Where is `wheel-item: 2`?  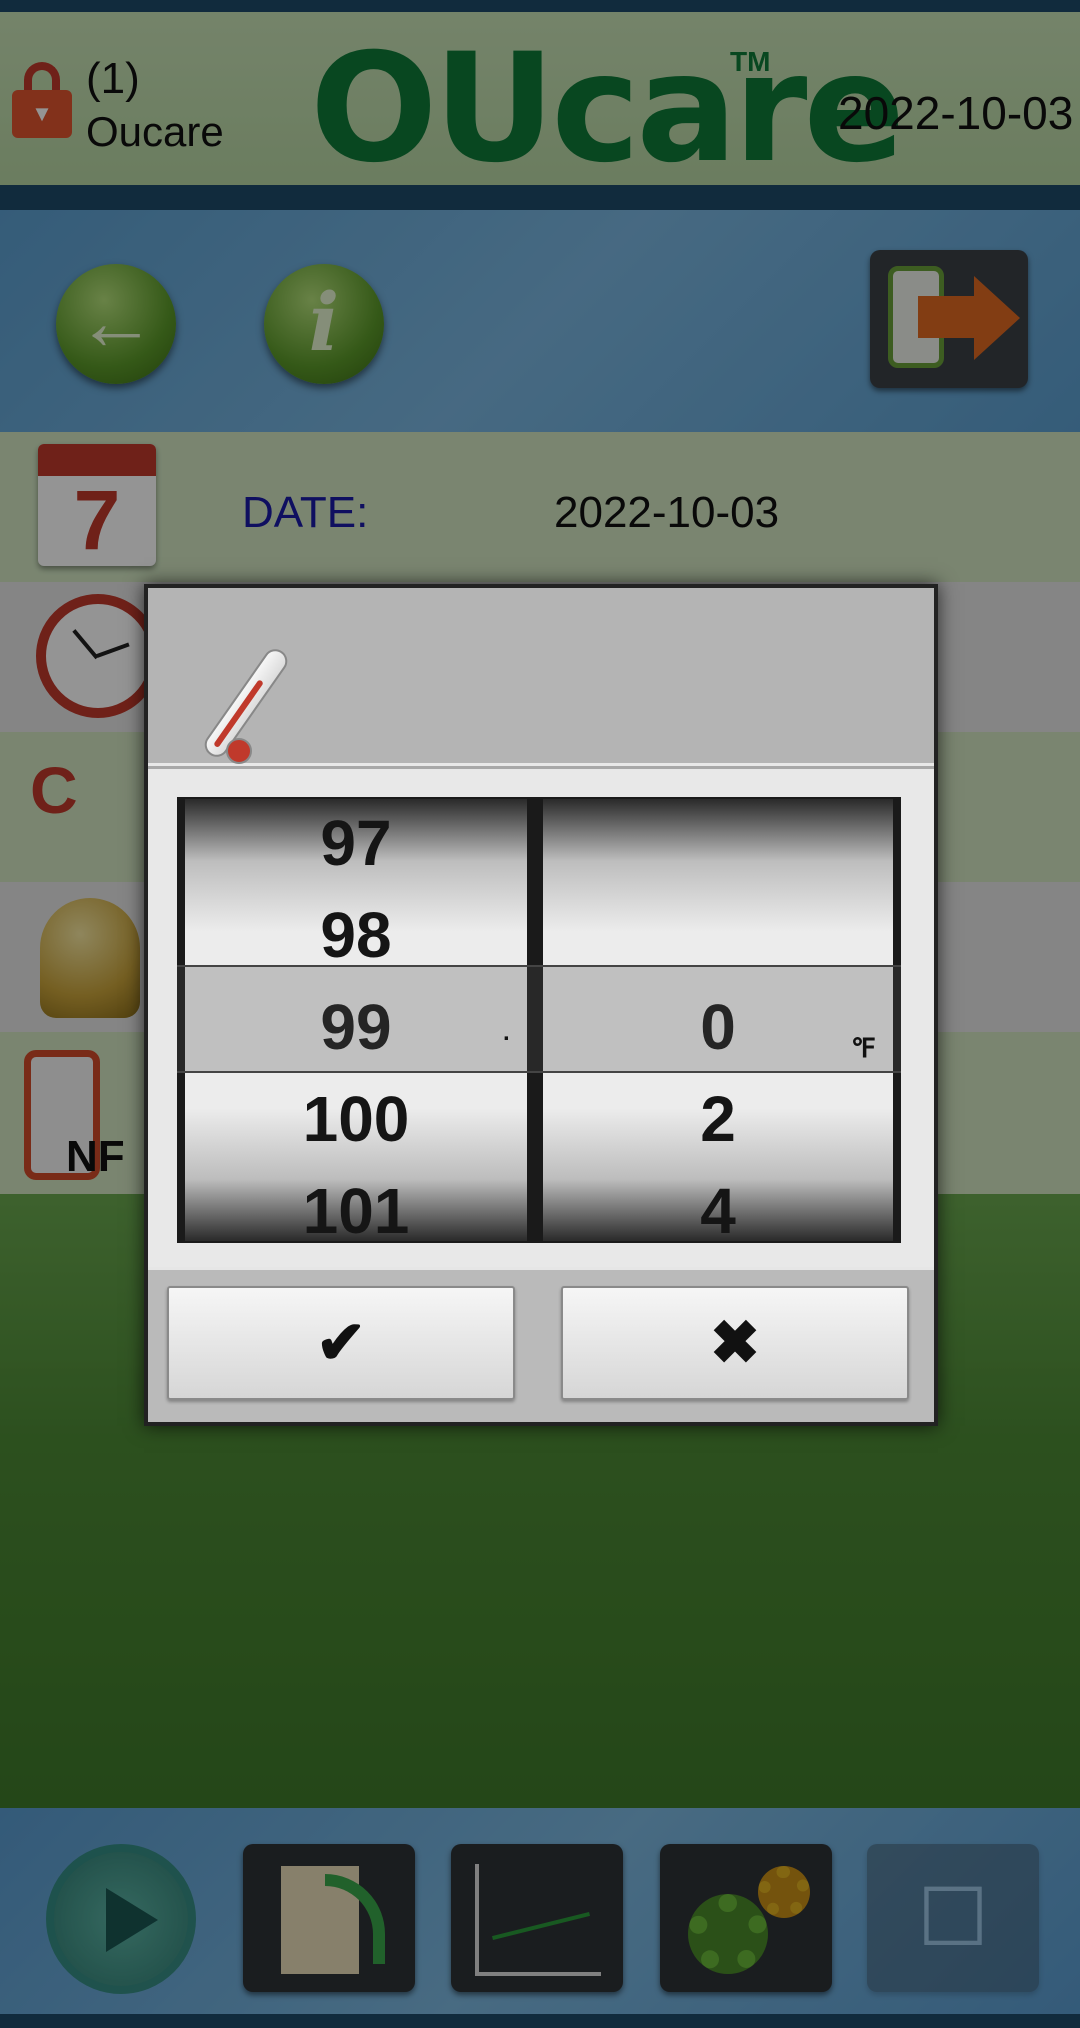
wheel-item: 2 is located at coordinates (718, 1119).